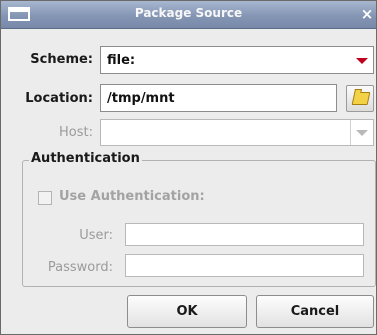 The height and width of the screenshot is (335, 377). What do you see at coordinates (76, 132) in the screenshot?
I see `host-label: Host:` at bounding box center [76, 132].